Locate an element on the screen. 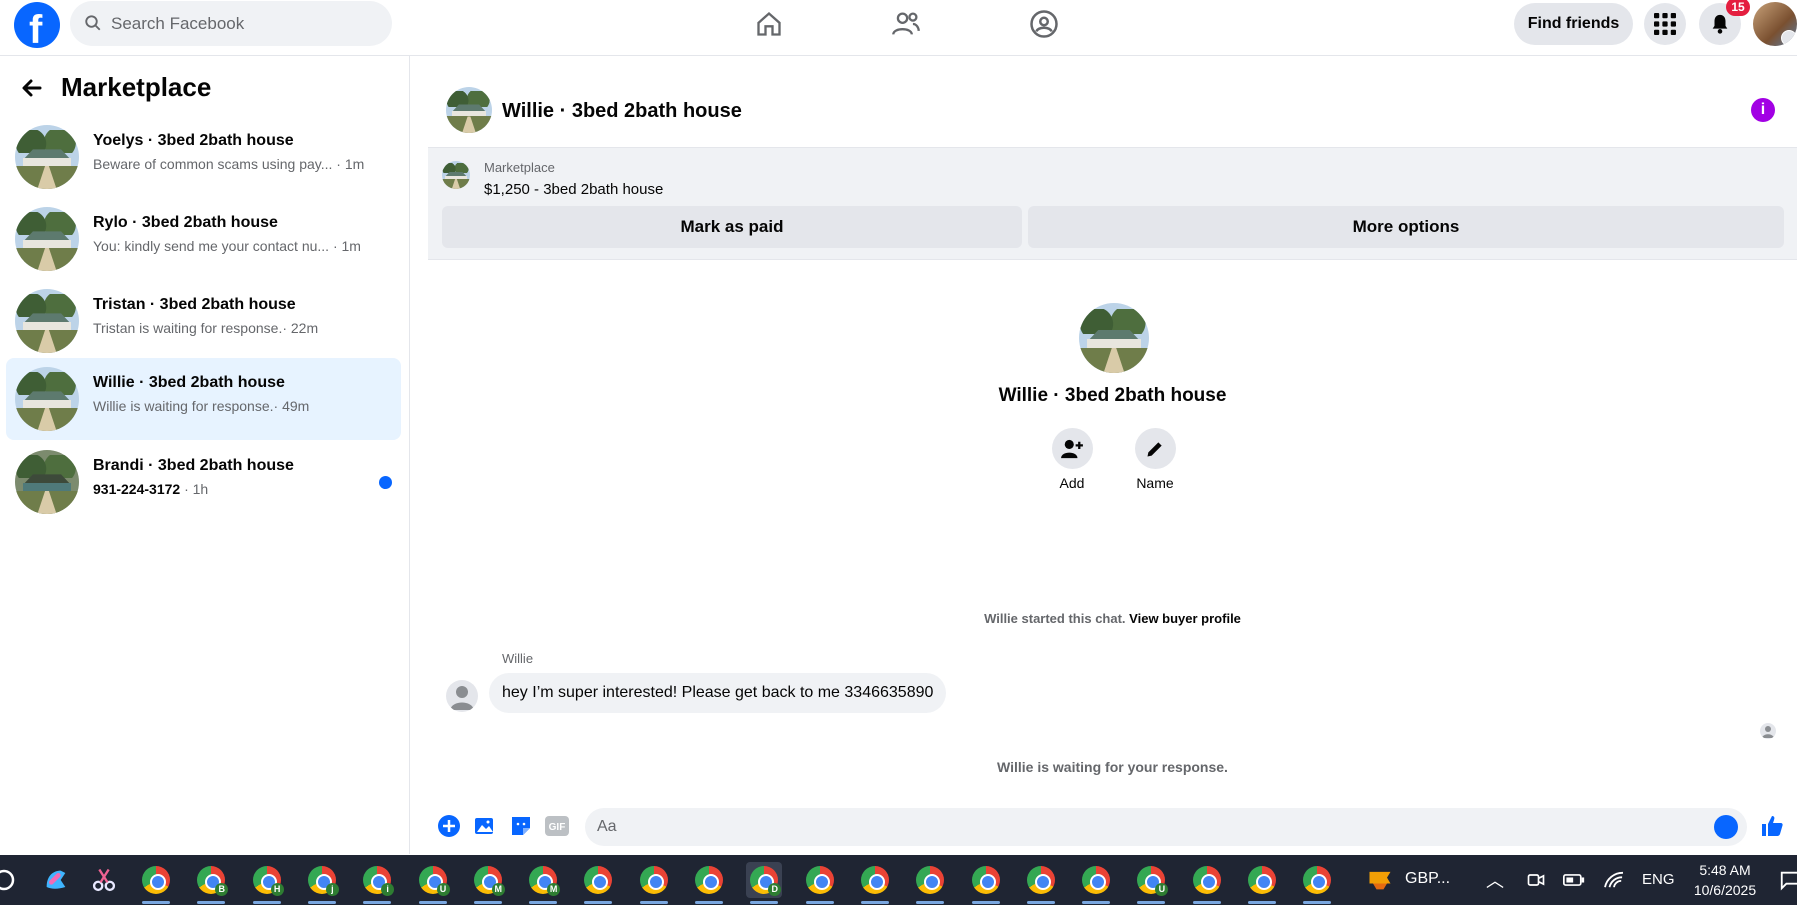 The height and width of the screenshot is (905, 1797). copilot-icon is located at coordinates (56, 880).